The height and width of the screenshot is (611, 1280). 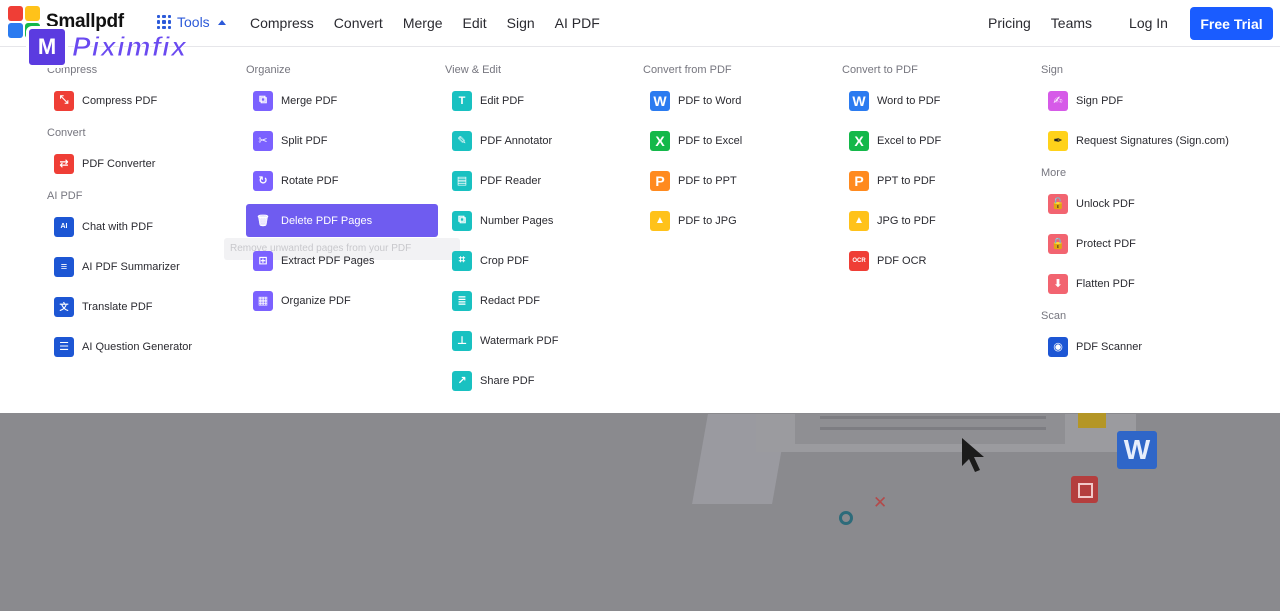 What do you see at coordinates (342, 300) in the screenshot?
I see `menu-item-organize-pdf: ▦ Organize PDF` at bounding box center [342, 300].